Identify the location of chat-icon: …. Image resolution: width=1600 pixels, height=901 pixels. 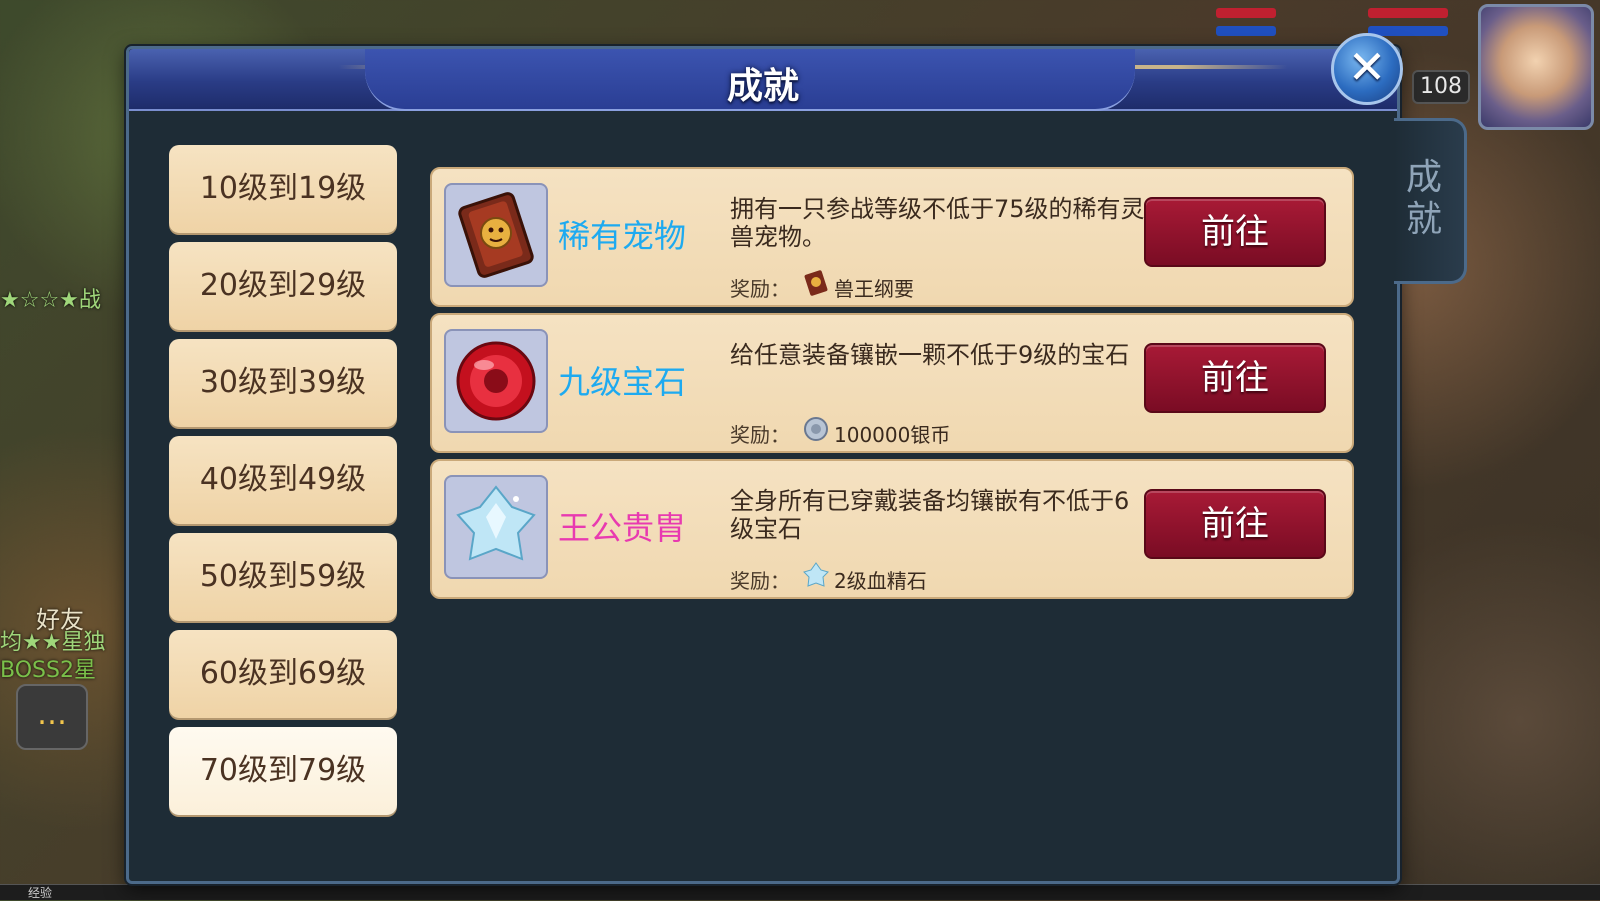
(52, 717).